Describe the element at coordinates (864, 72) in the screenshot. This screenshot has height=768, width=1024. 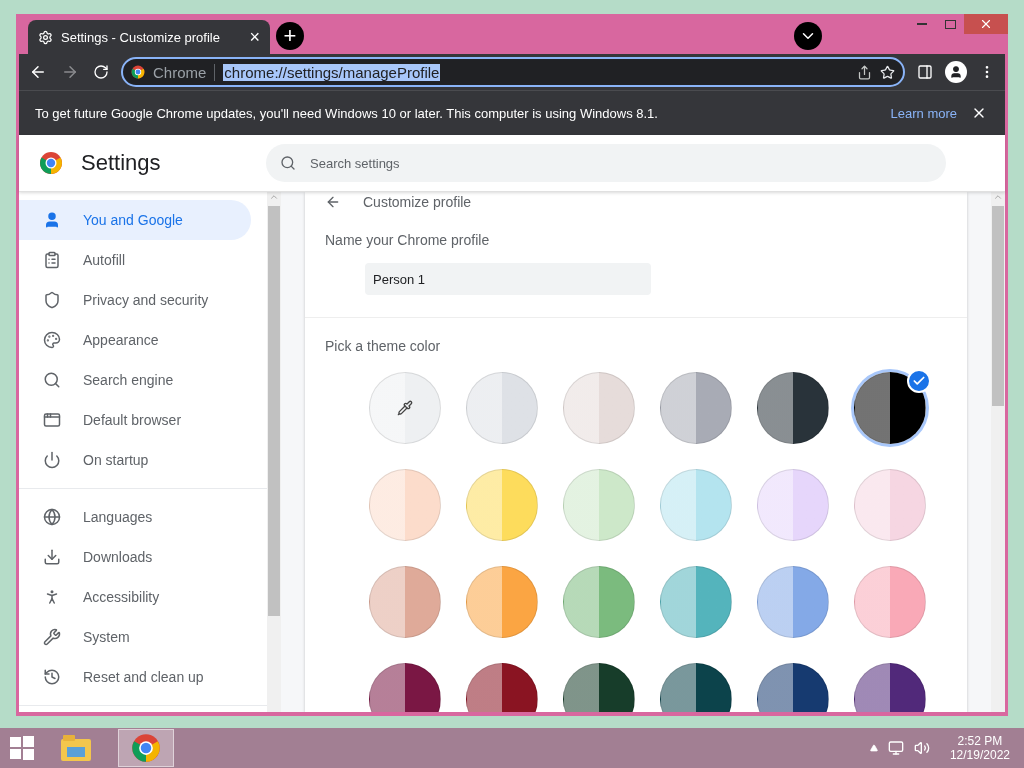
I see `share-icon` at that location.